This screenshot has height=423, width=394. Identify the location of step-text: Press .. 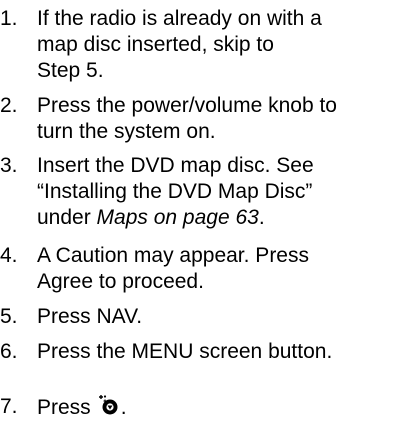
(214, 407).